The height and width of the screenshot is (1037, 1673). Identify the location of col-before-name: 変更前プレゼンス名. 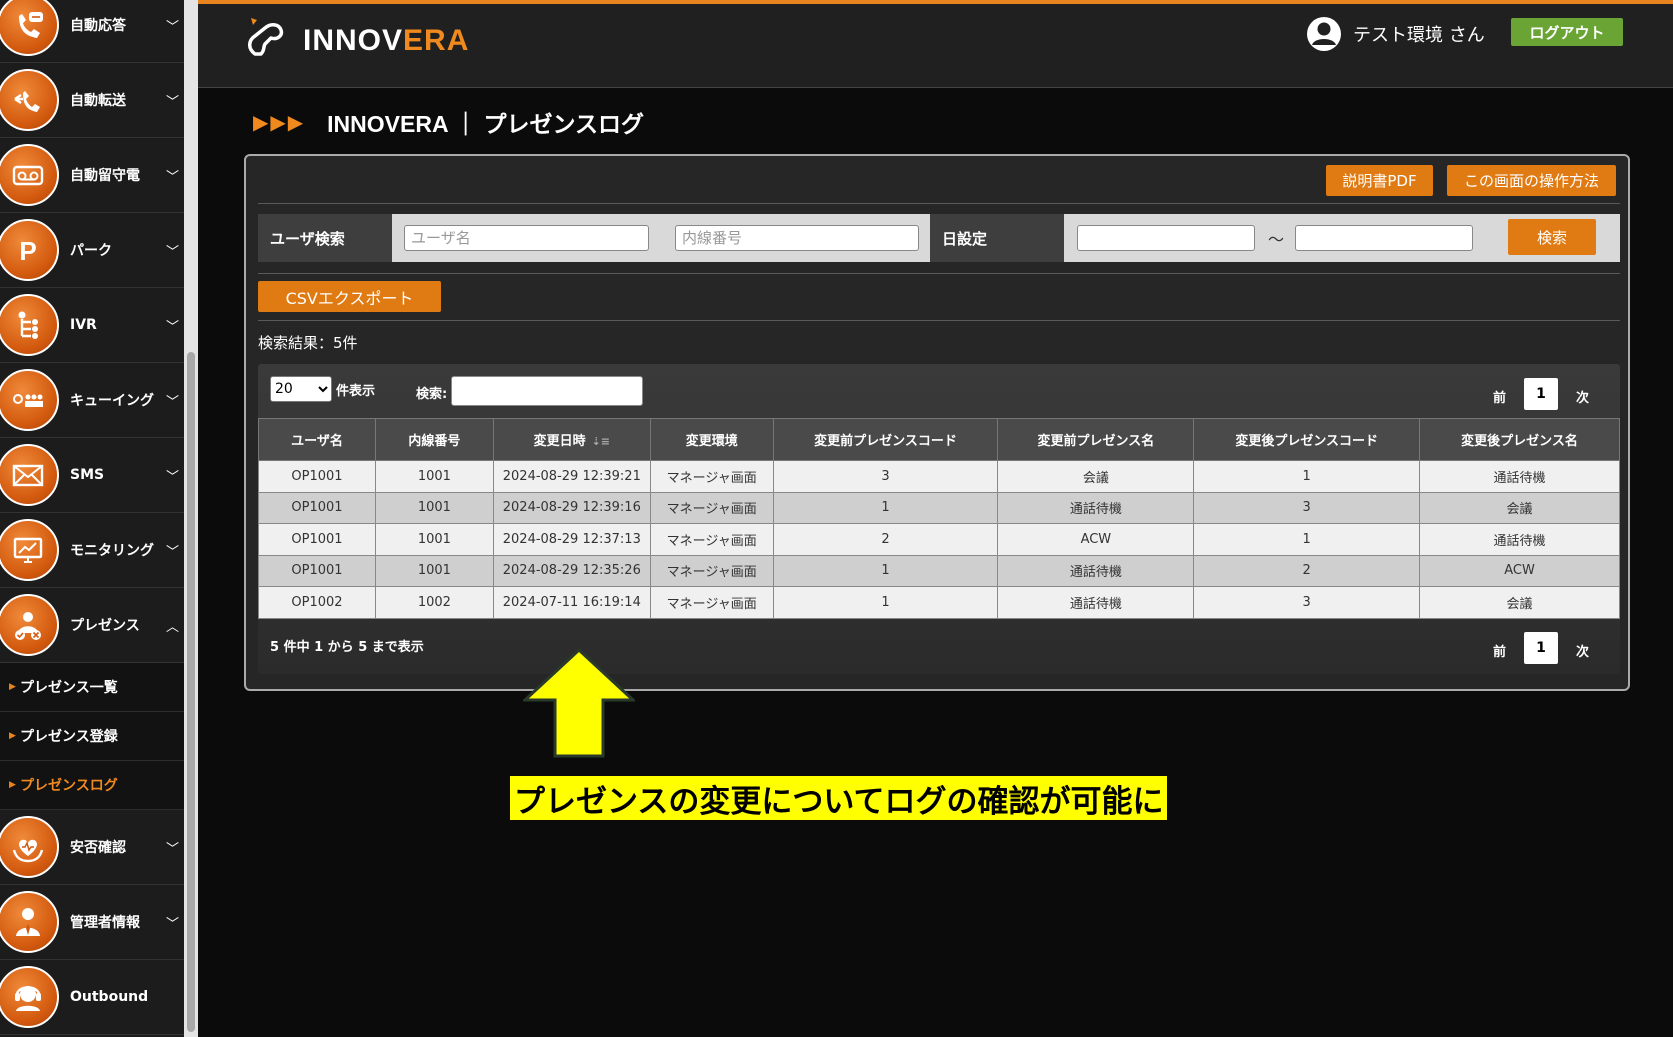
(1096, 439).